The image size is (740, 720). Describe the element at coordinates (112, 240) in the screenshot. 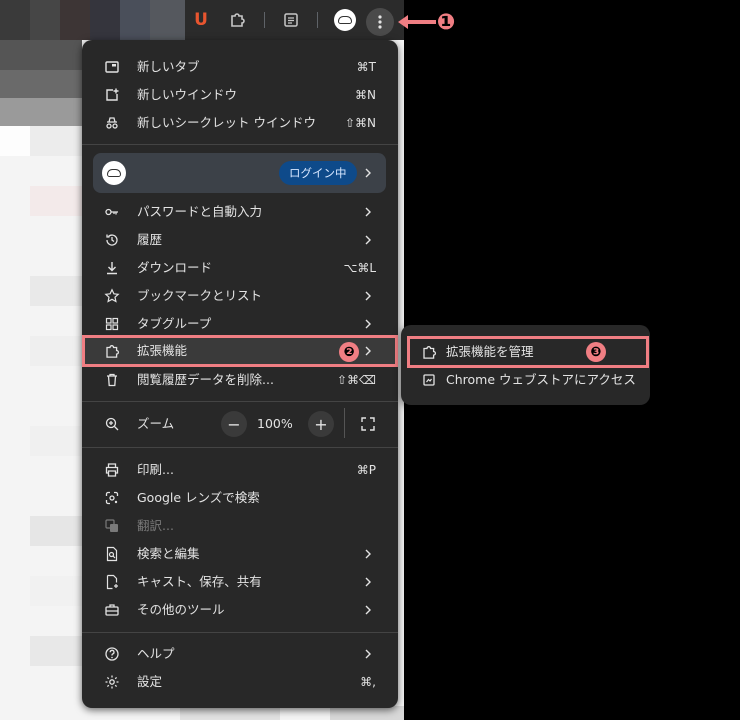

I see `history-icon` at that location.